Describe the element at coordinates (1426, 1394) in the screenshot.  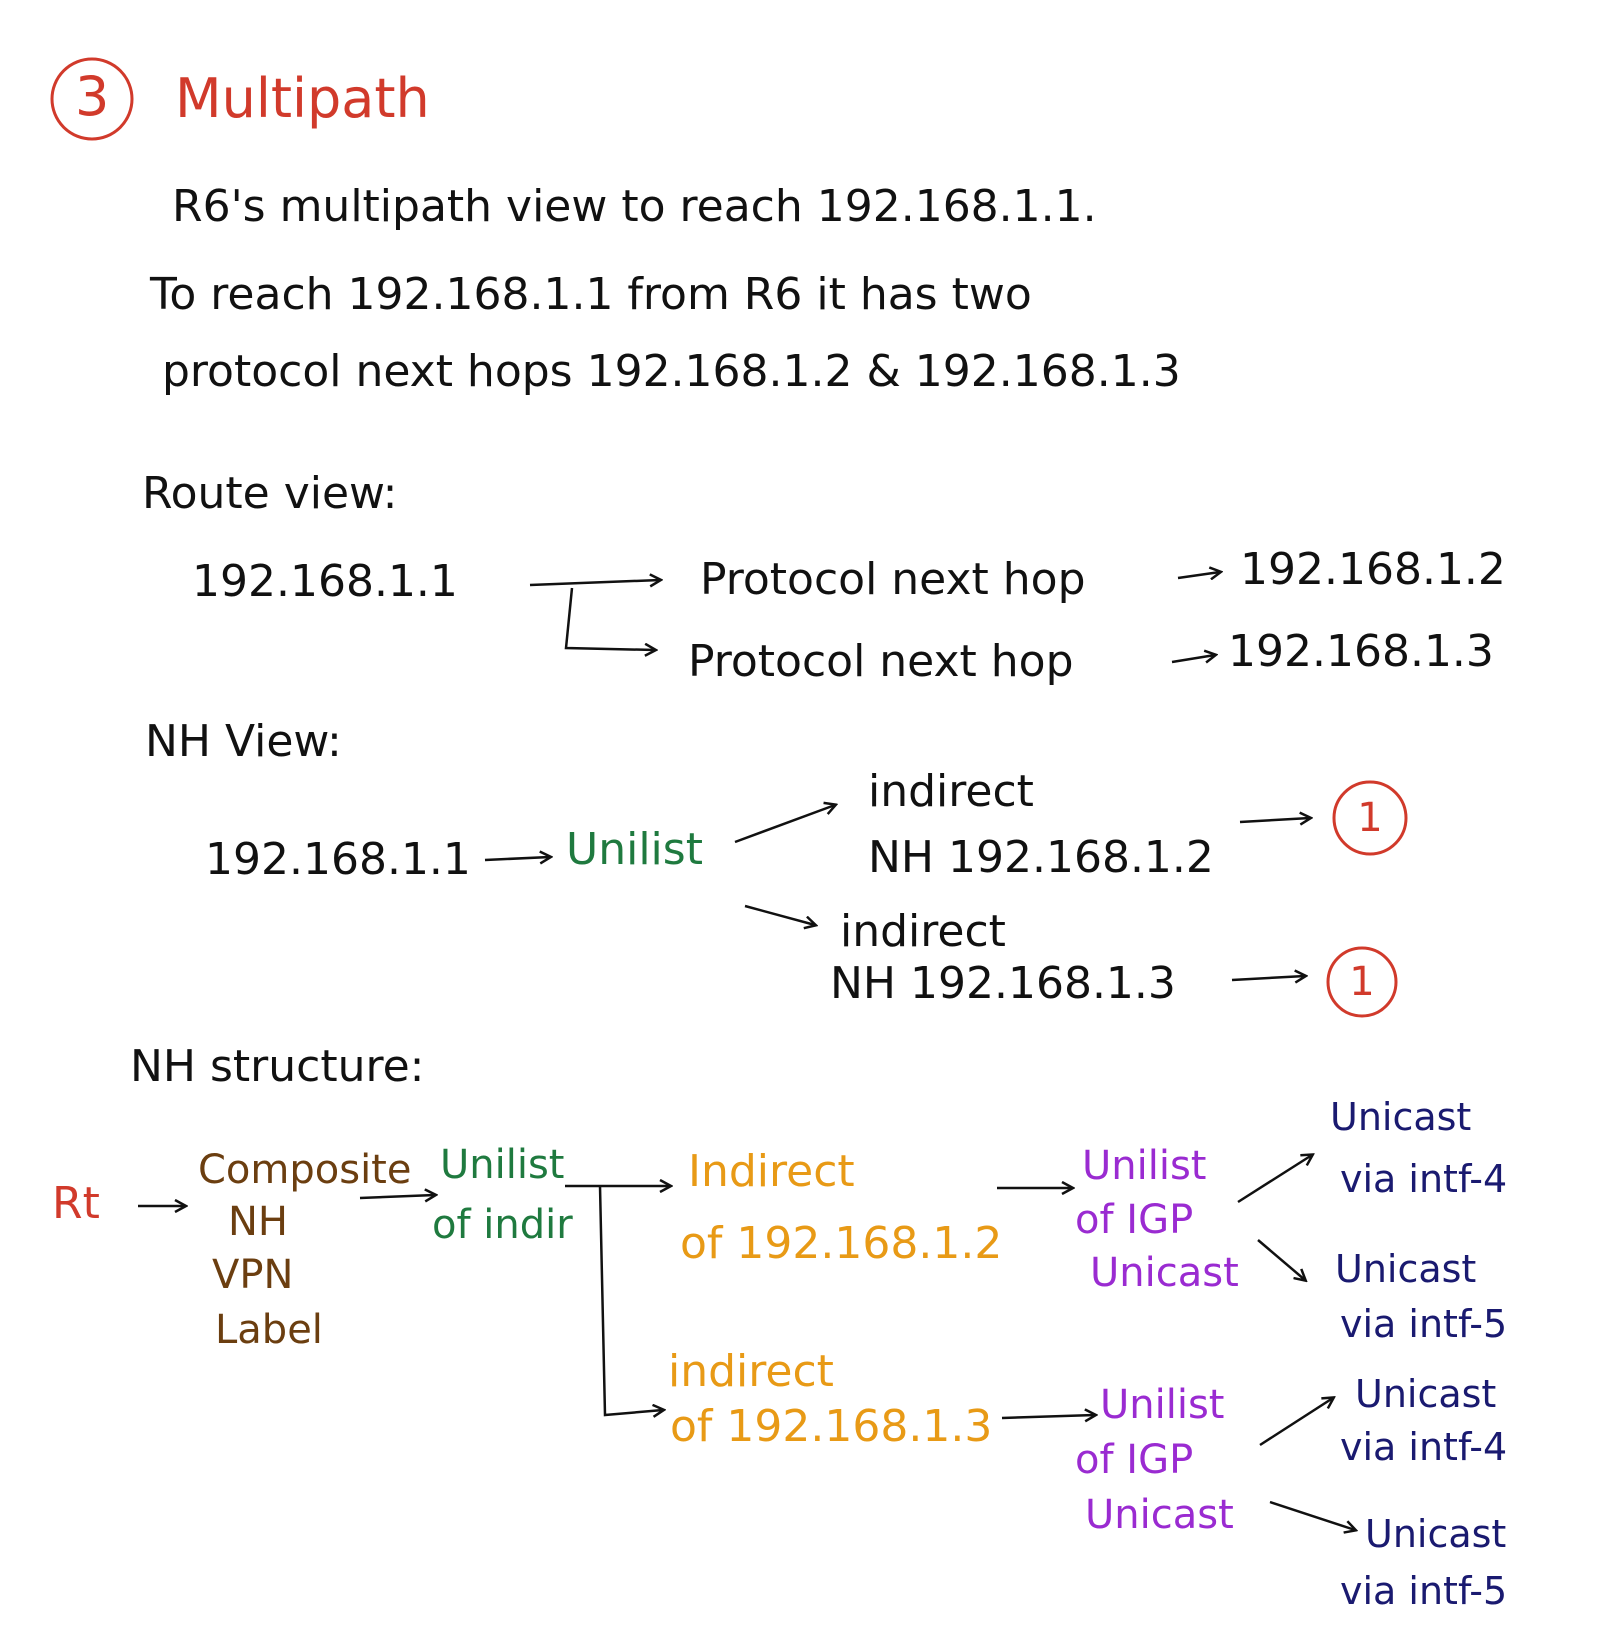
I see `struct-unicast-2a-line-1: Unicast` at that location.